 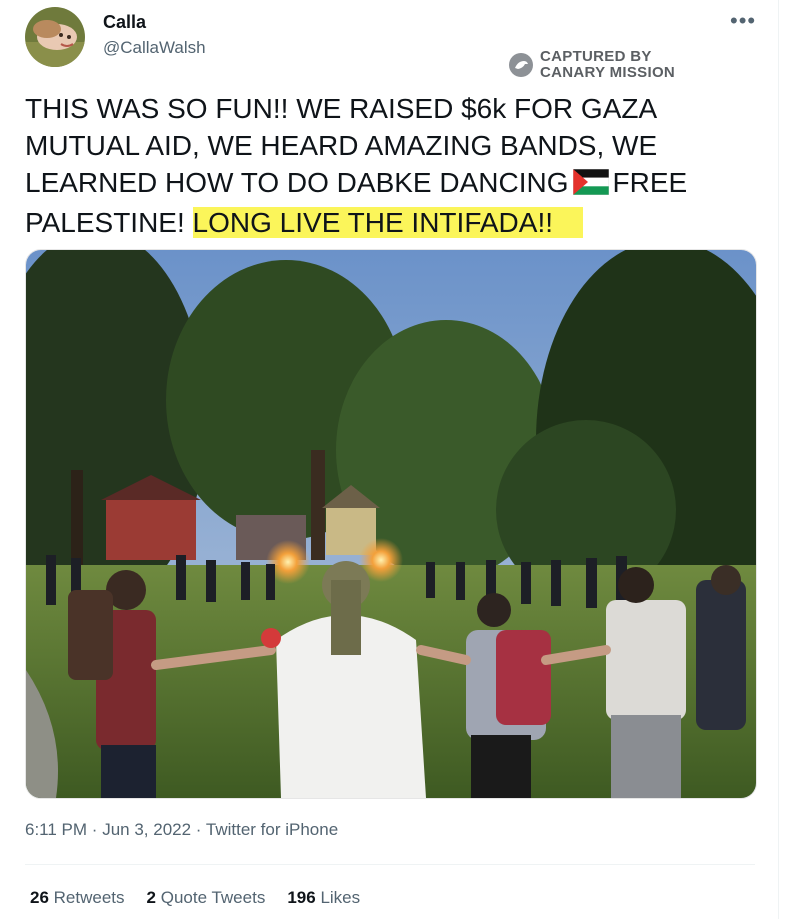 I want to click on user-handle: @CallaWalsh, so click(x=154, y=48).